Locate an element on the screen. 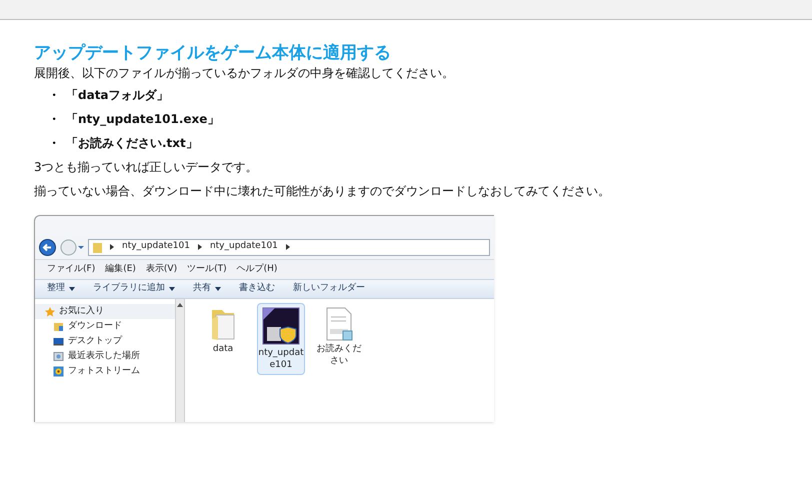 The width and height of the screenshot is (812, 484). sidebar-item: フォトストリーム is located at coordinates (105, 371).